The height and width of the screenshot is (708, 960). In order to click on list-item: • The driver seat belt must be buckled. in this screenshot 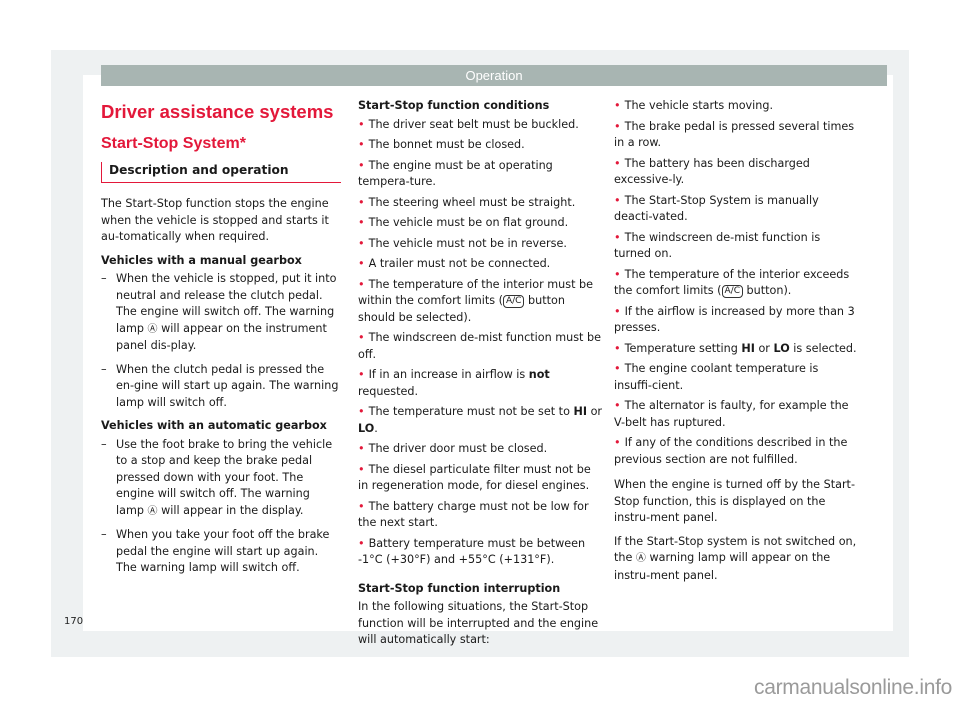, I will do `click(468, 124)`.